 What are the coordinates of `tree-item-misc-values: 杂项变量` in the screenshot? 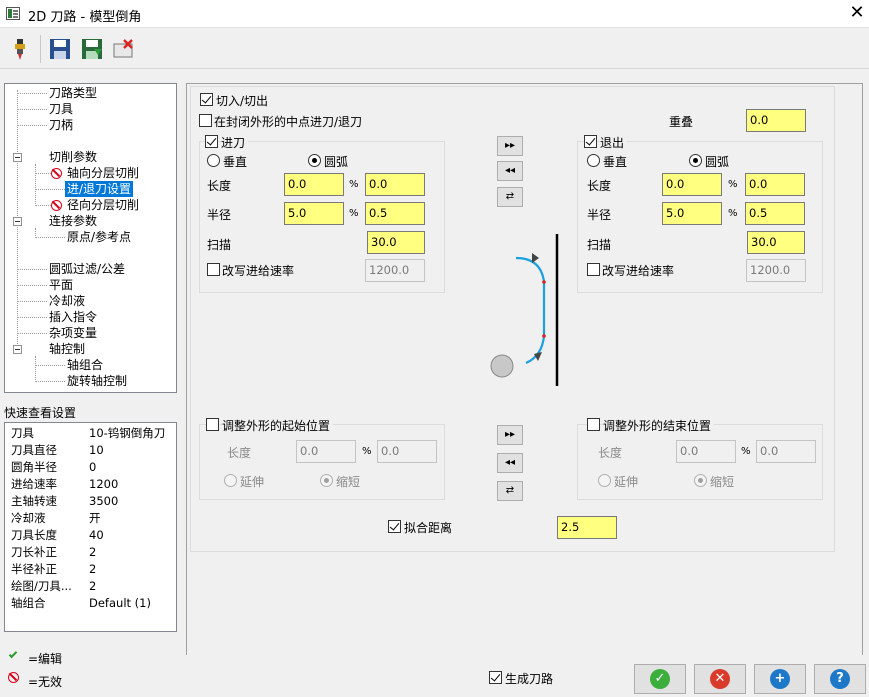 It's located at (73, 333).